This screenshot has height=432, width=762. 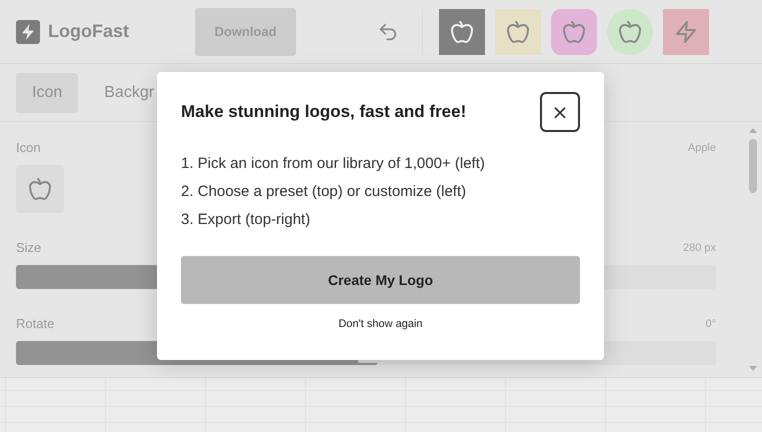 I want to click on scroll-up-icon, so click(x=753, y=130).